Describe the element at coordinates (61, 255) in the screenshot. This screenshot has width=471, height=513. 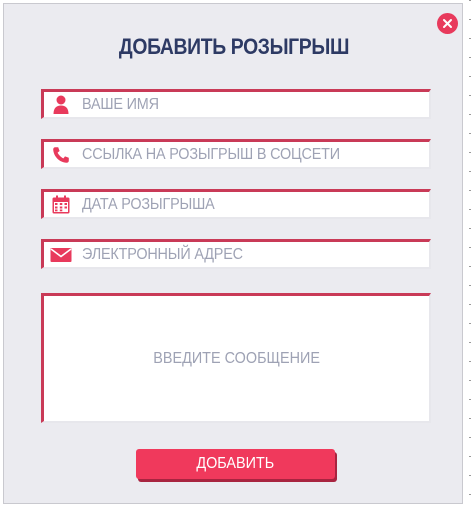
I see `mail-icon` at that location.